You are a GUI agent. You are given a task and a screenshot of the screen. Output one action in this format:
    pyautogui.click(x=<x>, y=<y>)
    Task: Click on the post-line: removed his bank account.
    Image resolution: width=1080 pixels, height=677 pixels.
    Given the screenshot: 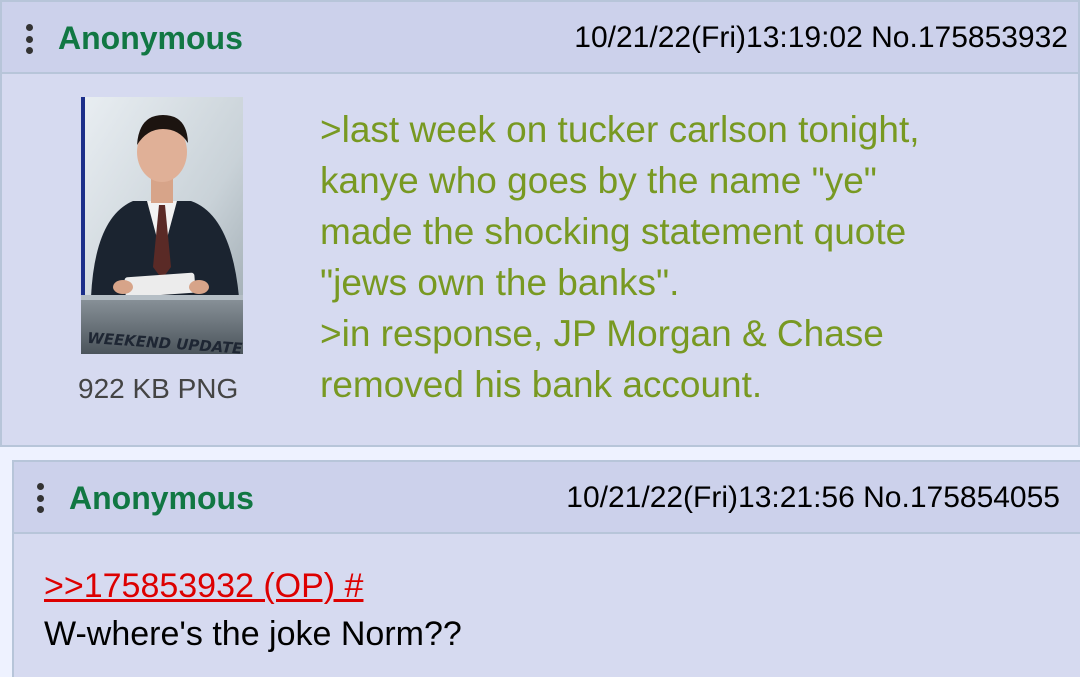 What is the action you would take?
    pyautogui.click(x=541, y=384)
    